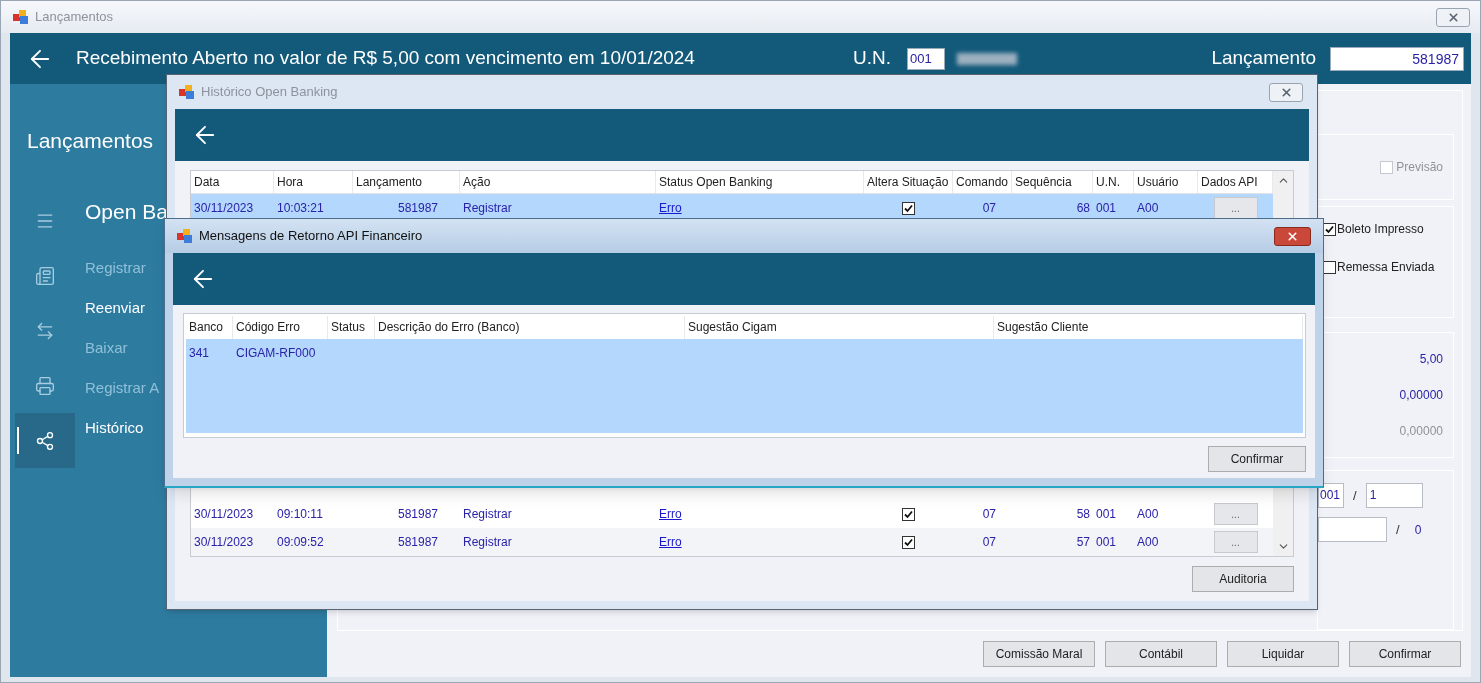  Describe the element at coordinates (1083, 514) in the screenshot. I see `table-cell-text: 58` at that location.